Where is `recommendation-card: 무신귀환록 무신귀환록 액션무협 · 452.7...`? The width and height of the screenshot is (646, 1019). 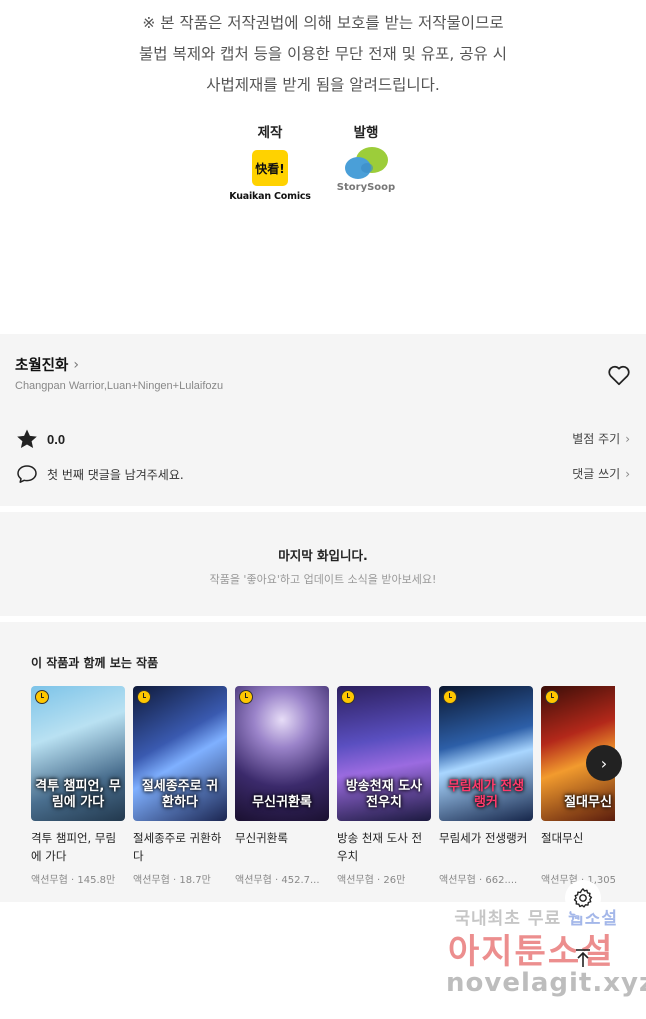 recommendation-card: 무신귀환록 무신귀환록 액션무협 · 452.7... is located at coordinates (282, 786).